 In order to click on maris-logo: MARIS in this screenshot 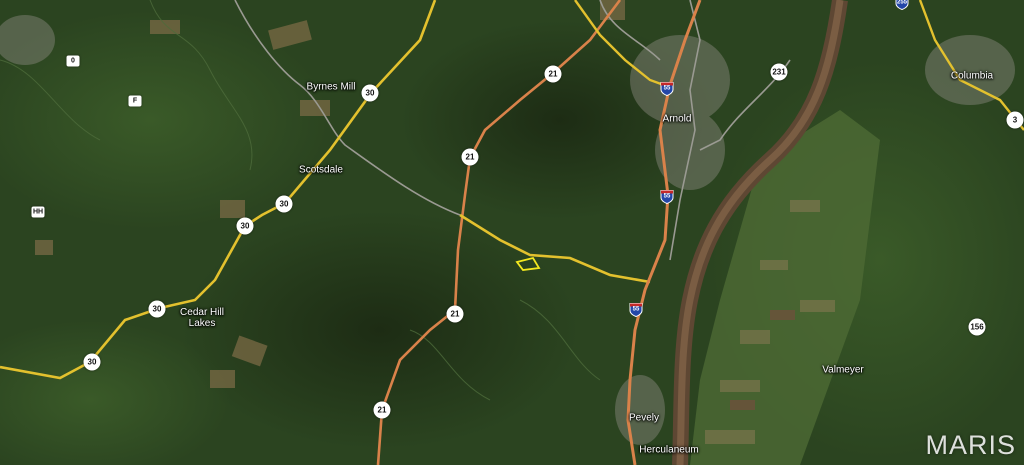, I will do `click(970, 445)`.